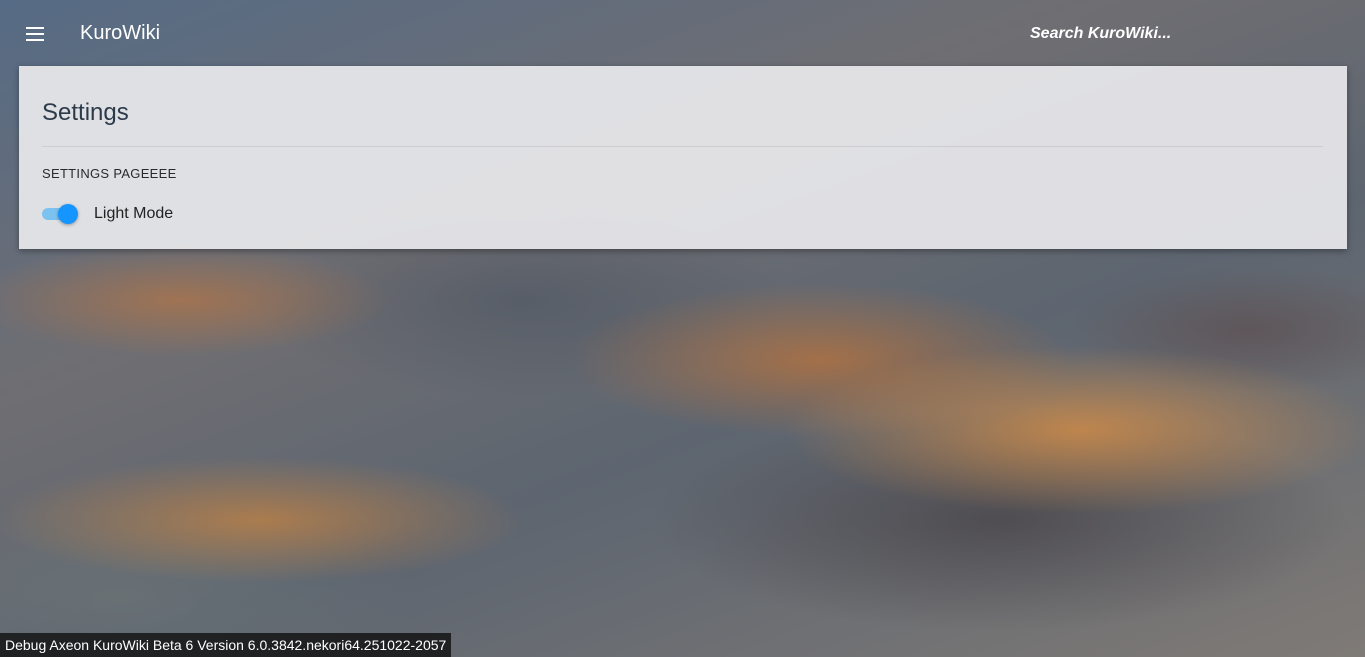  I want to click on section-label: SETTINGS PAGEEEE, so click(109, 173).